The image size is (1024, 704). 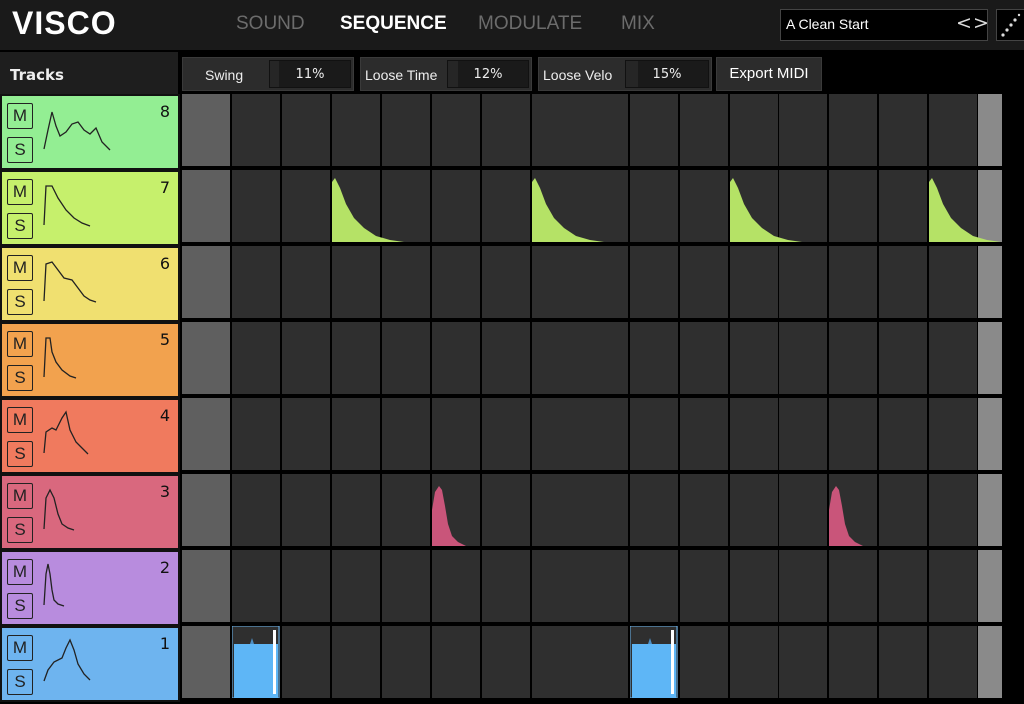 I want to click on loose-velo-control: Loose Velo 15%, so click(x=625, y=74).